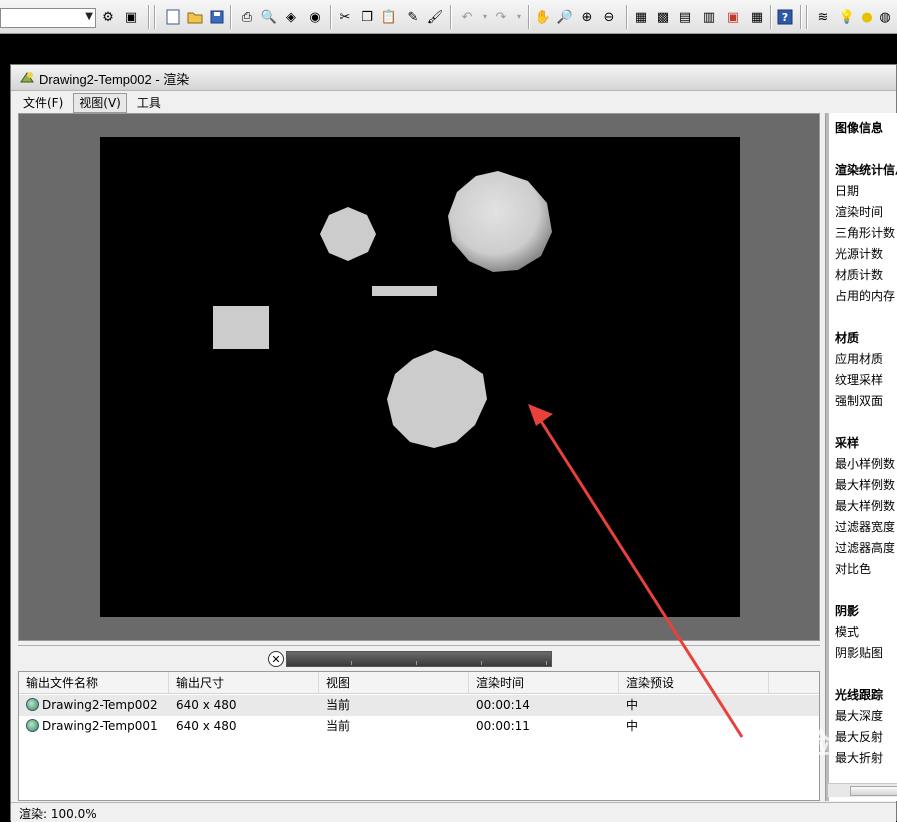 The height and width of the screenshot is (822, 897). What do you see at coordinates (733, 17) in the screenshot?
I see `markup-icon: ▣` at bounding box center [733, 17].